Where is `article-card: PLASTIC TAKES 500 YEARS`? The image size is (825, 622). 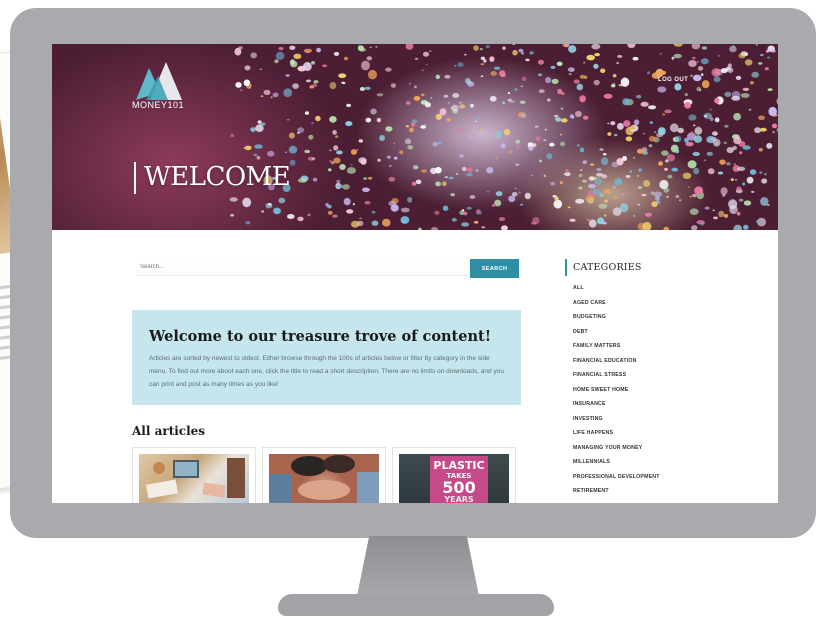 article-card: PLASTIC TAKES 500 YEARS is located at coordinates (454, 475).